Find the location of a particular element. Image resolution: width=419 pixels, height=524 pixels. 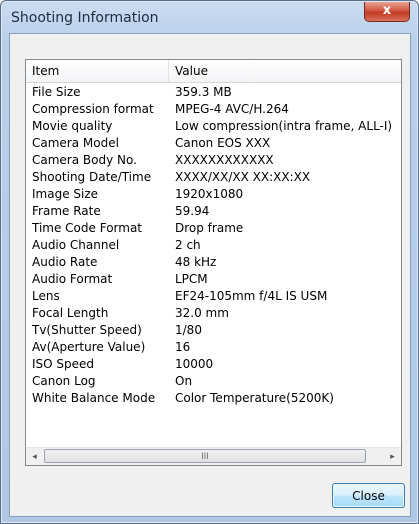

item-name-cell: Camera Body No. is located at coordinates (84, 160).